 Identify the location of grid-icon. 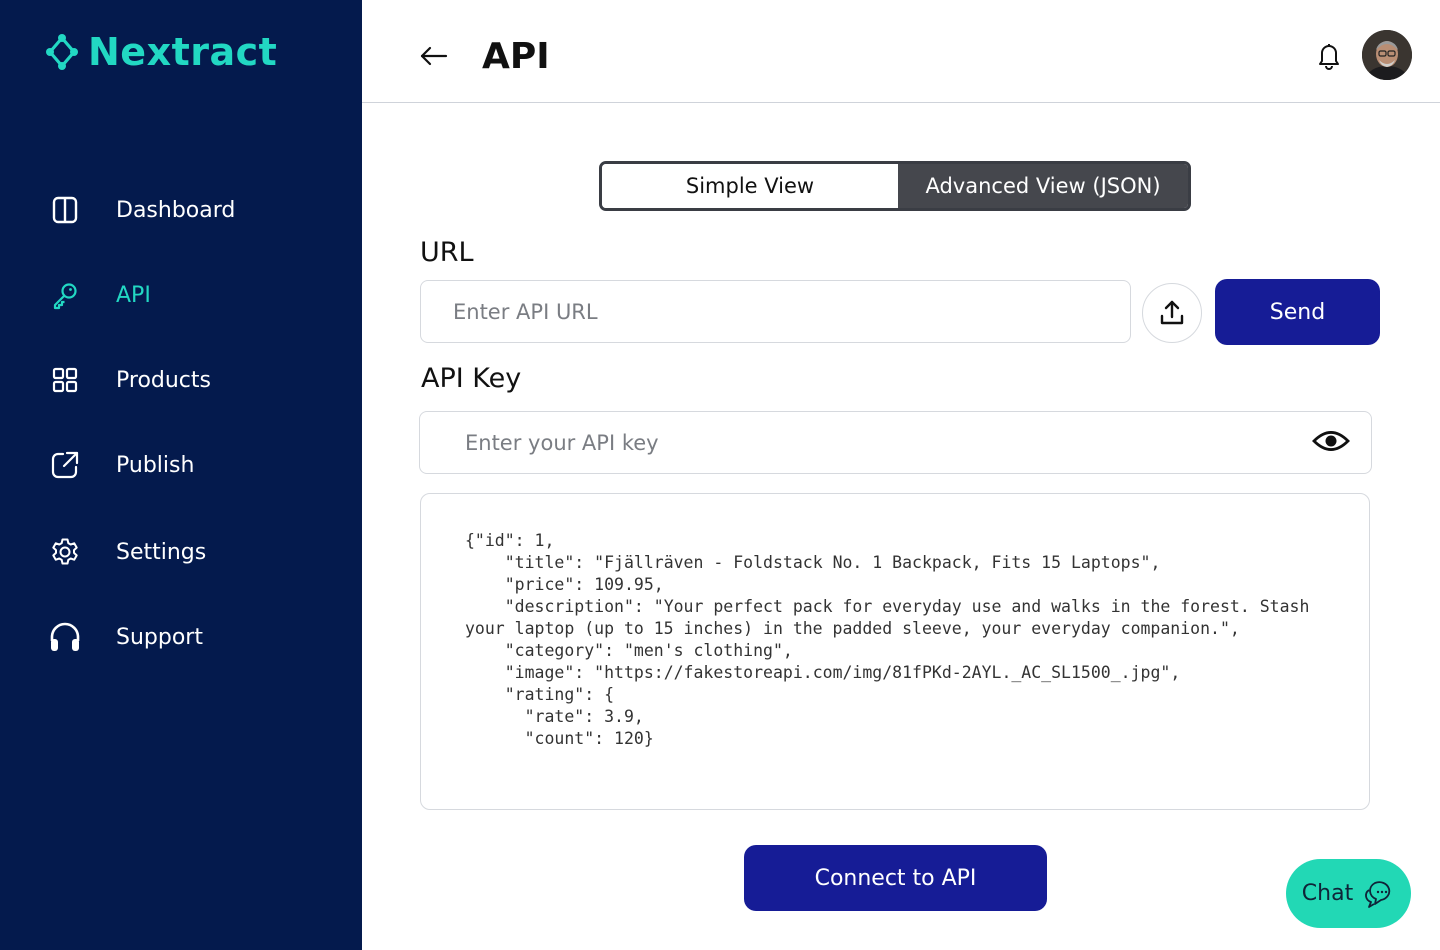
(65, 380).